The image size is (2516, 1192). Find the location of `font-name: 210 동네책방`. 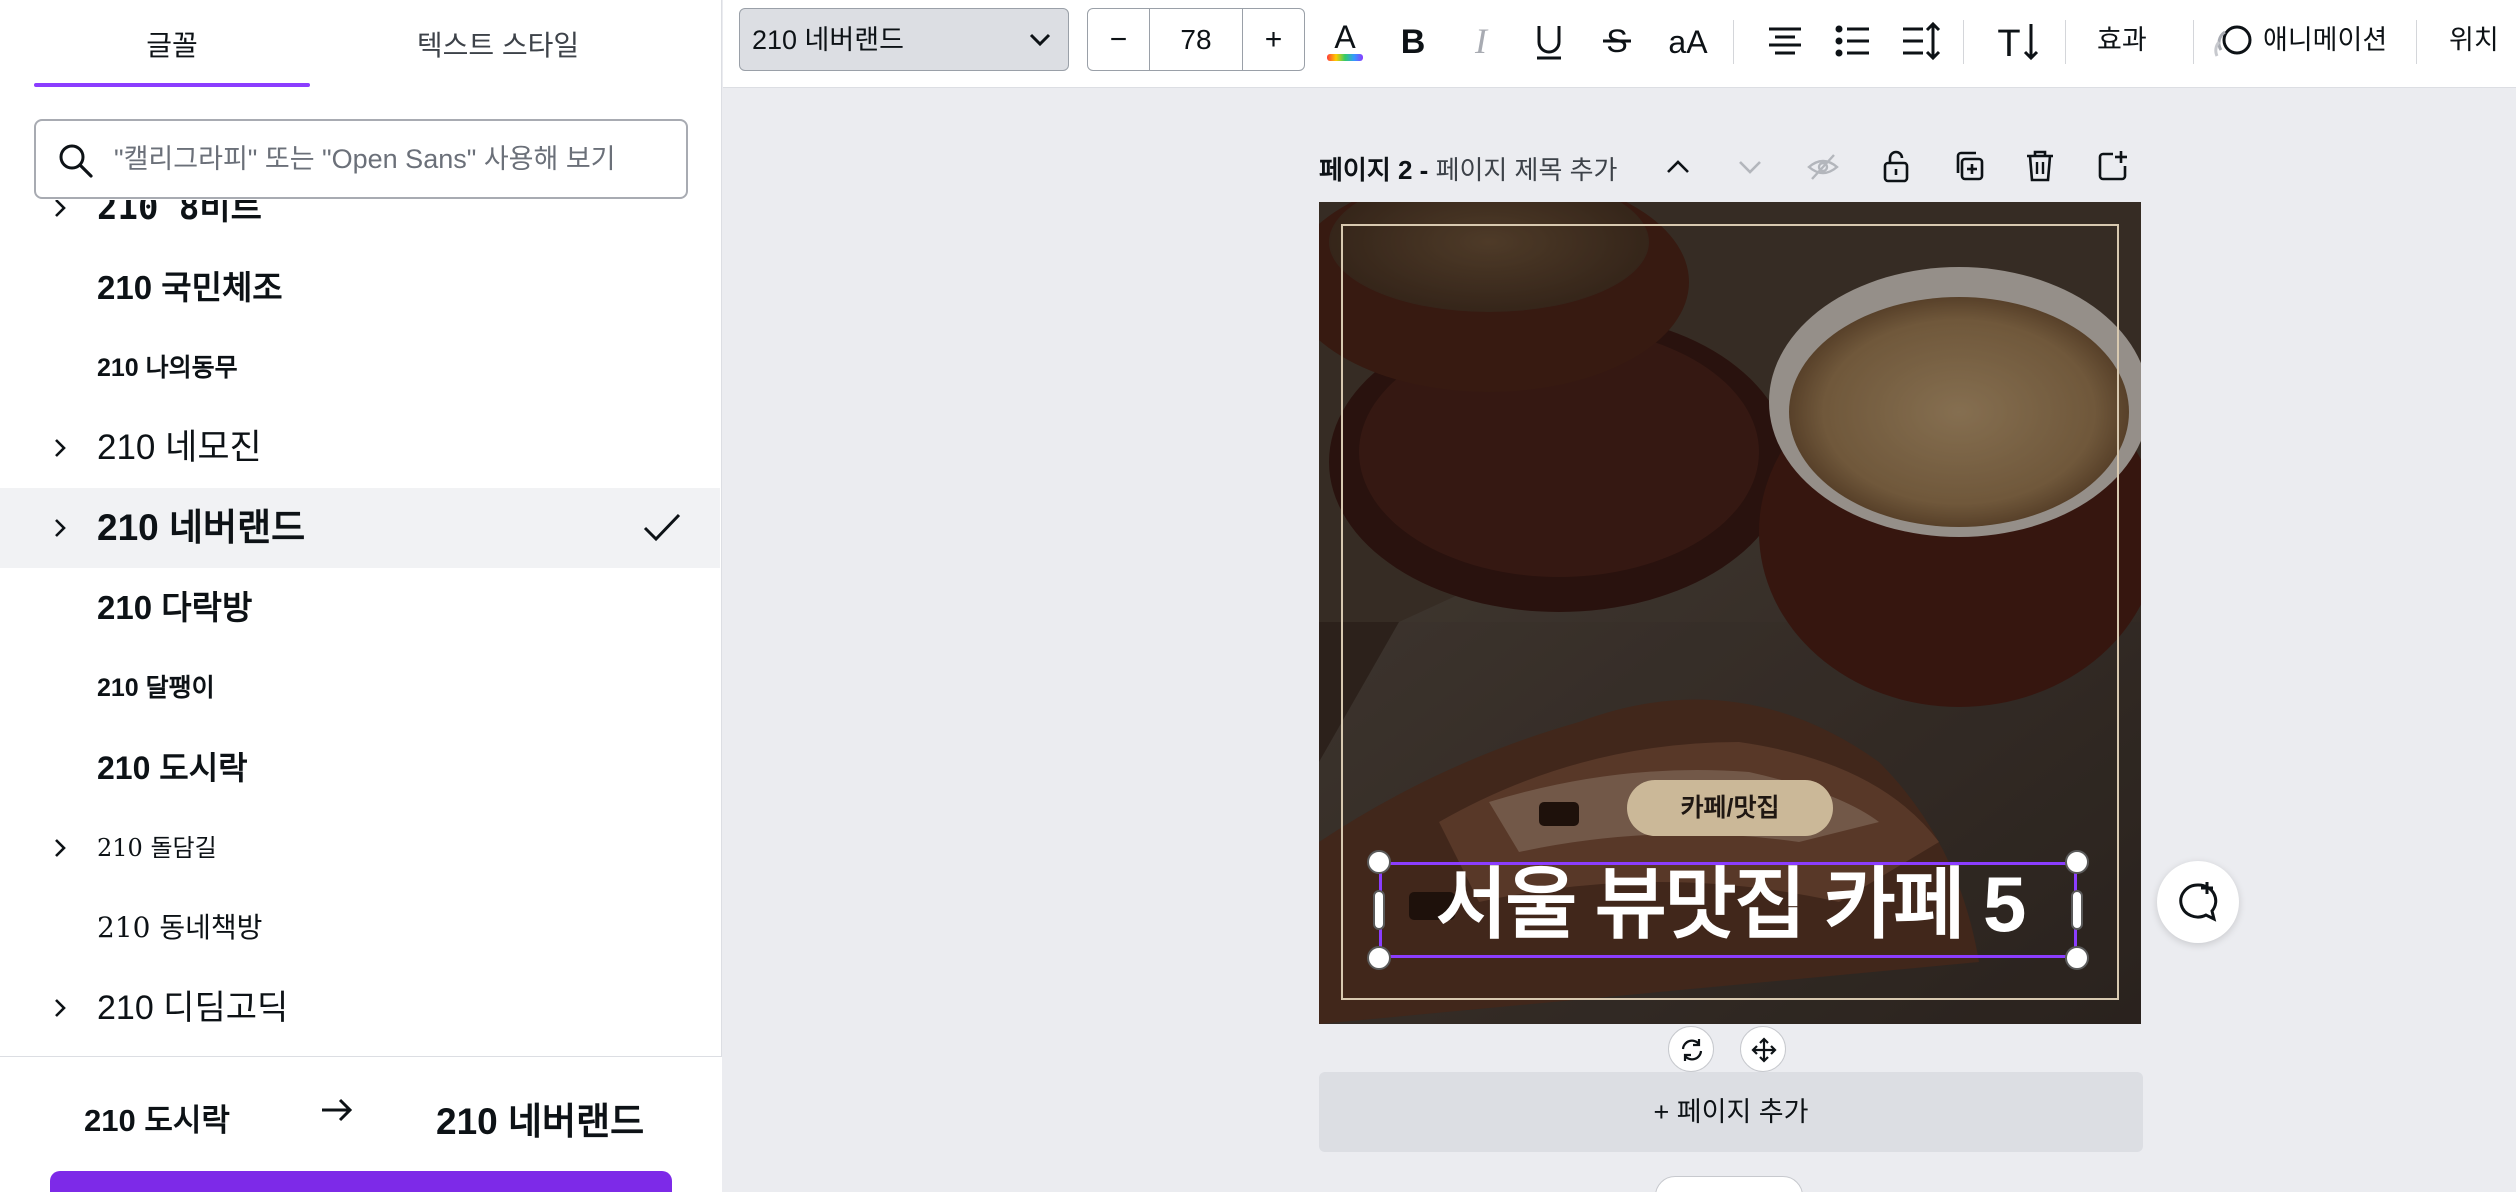

font-name: 210 동네책방 is located at coordinates (180, 927).